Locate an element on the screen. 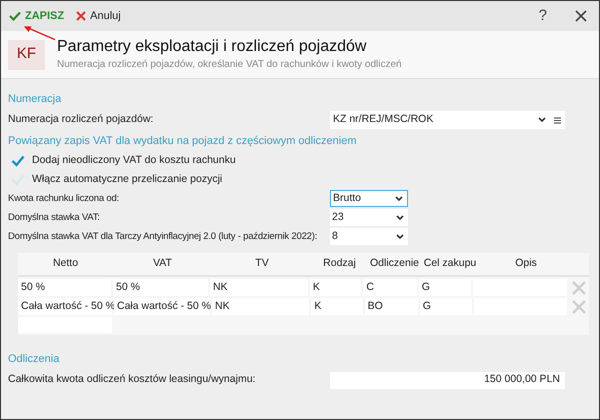 Image resolution: width=600 pixels, height=420 pixels. dropdown: 23 is located at coordinates (369, 217).